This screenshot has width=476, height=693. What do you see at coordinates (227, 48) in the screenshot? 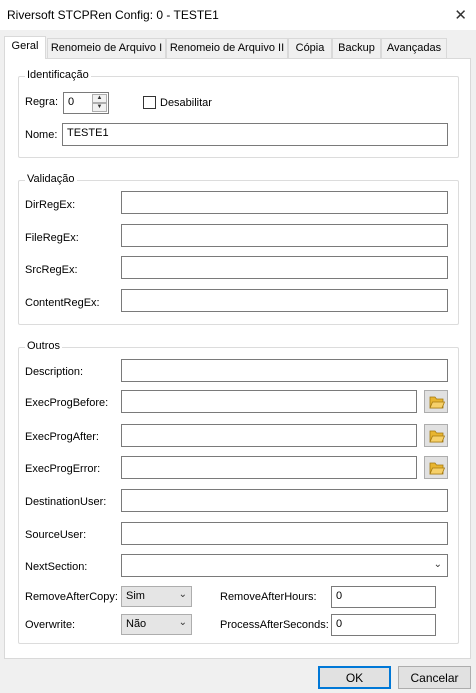
I see `tab-renomeio-arquivo-ii: Renomeio de Arquivo II` at bounding box center [227, 48].